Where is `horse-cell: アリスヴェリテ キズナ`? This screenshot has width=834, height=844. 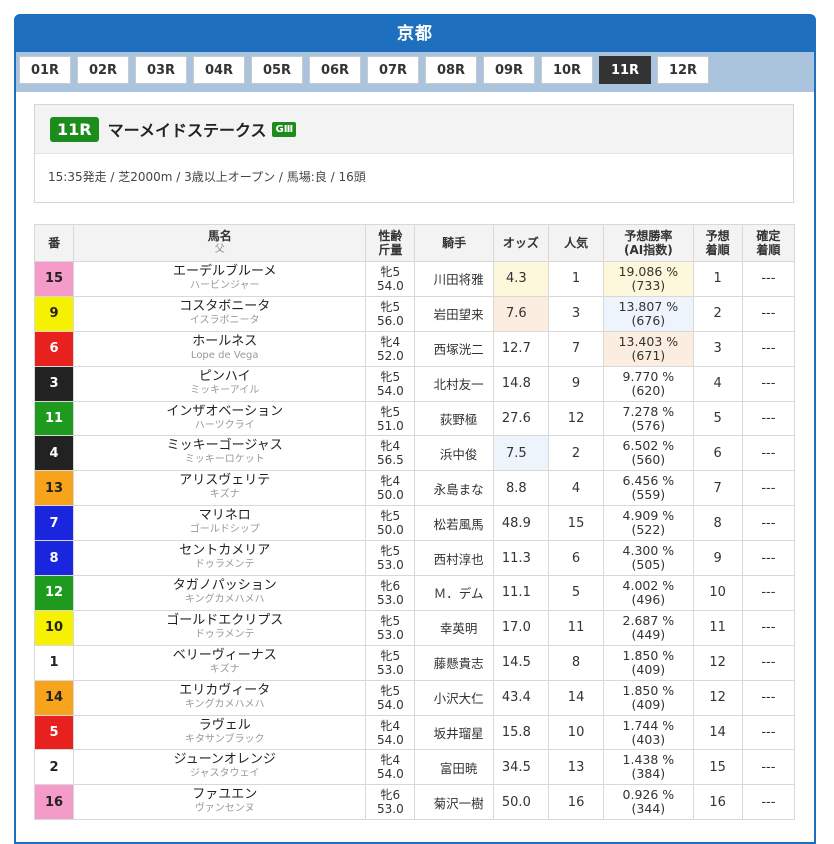
horse-cell: アリスヴェリテ キズナ is located at coordinates (220, 488).